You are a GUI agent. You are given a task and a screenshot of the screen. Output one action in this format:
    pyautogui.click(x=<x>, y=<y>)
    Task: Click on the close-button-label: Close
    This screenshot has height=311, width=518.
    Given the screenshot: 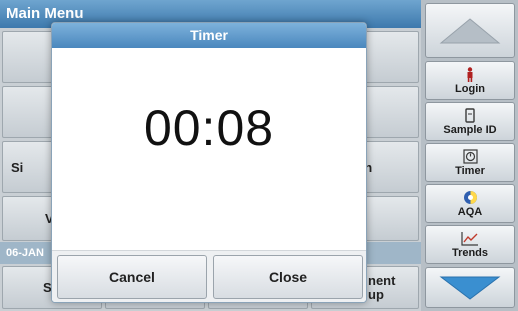 What is the action you would take?
    pyautogui.click(x=288, y=277)
    